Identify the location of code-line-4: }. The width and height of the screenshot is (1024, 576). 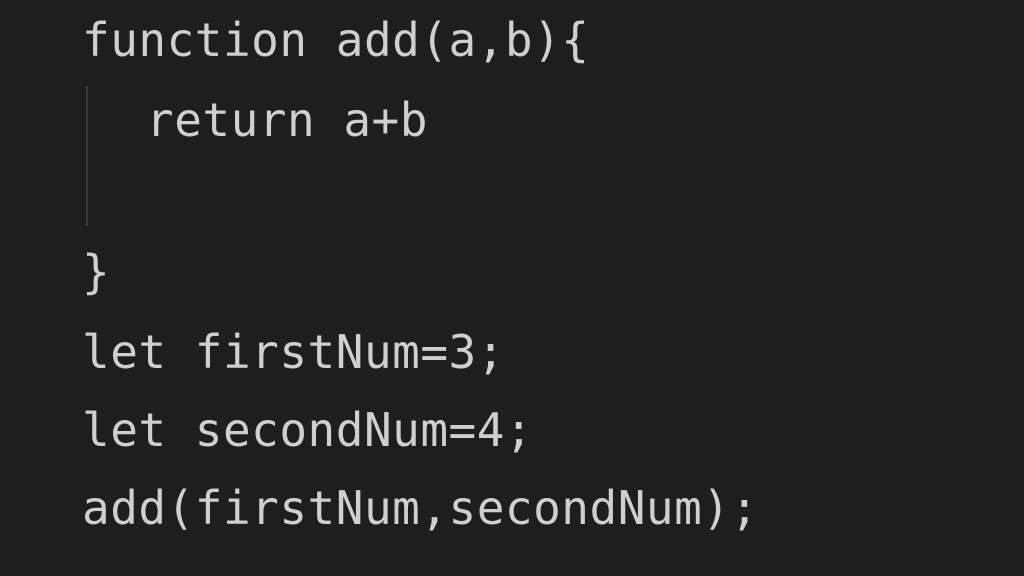
(96, 272).